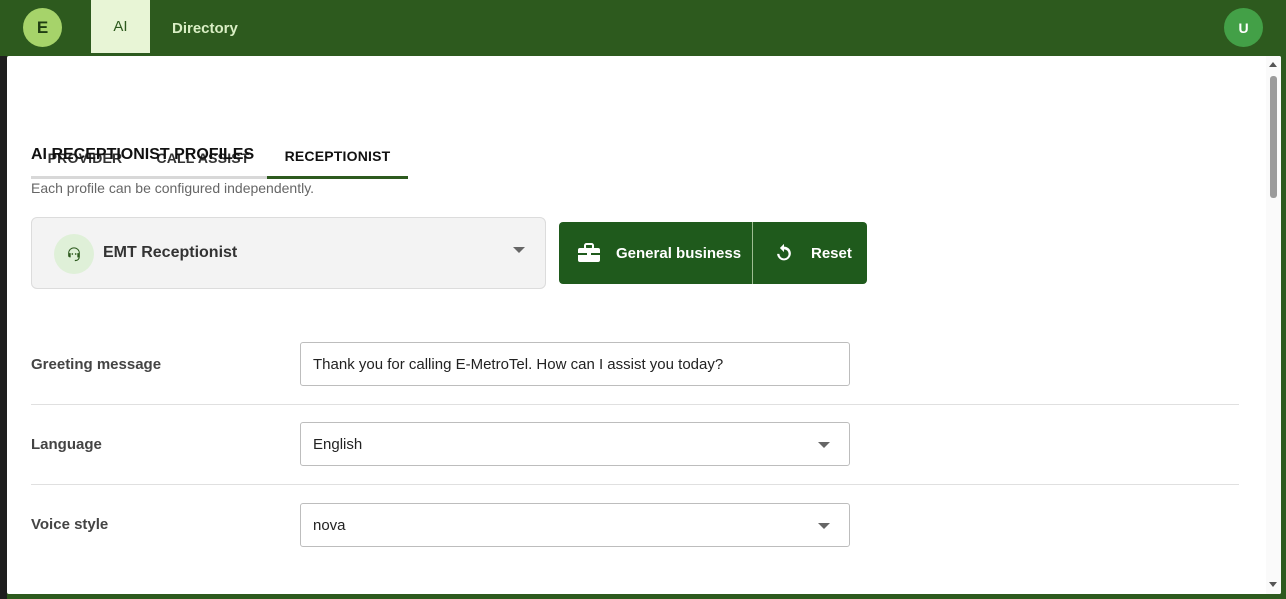 Image resolution: width=1286 pixels, height=599 pixels. I want to click on briefcase-icon, so click(589, 255).